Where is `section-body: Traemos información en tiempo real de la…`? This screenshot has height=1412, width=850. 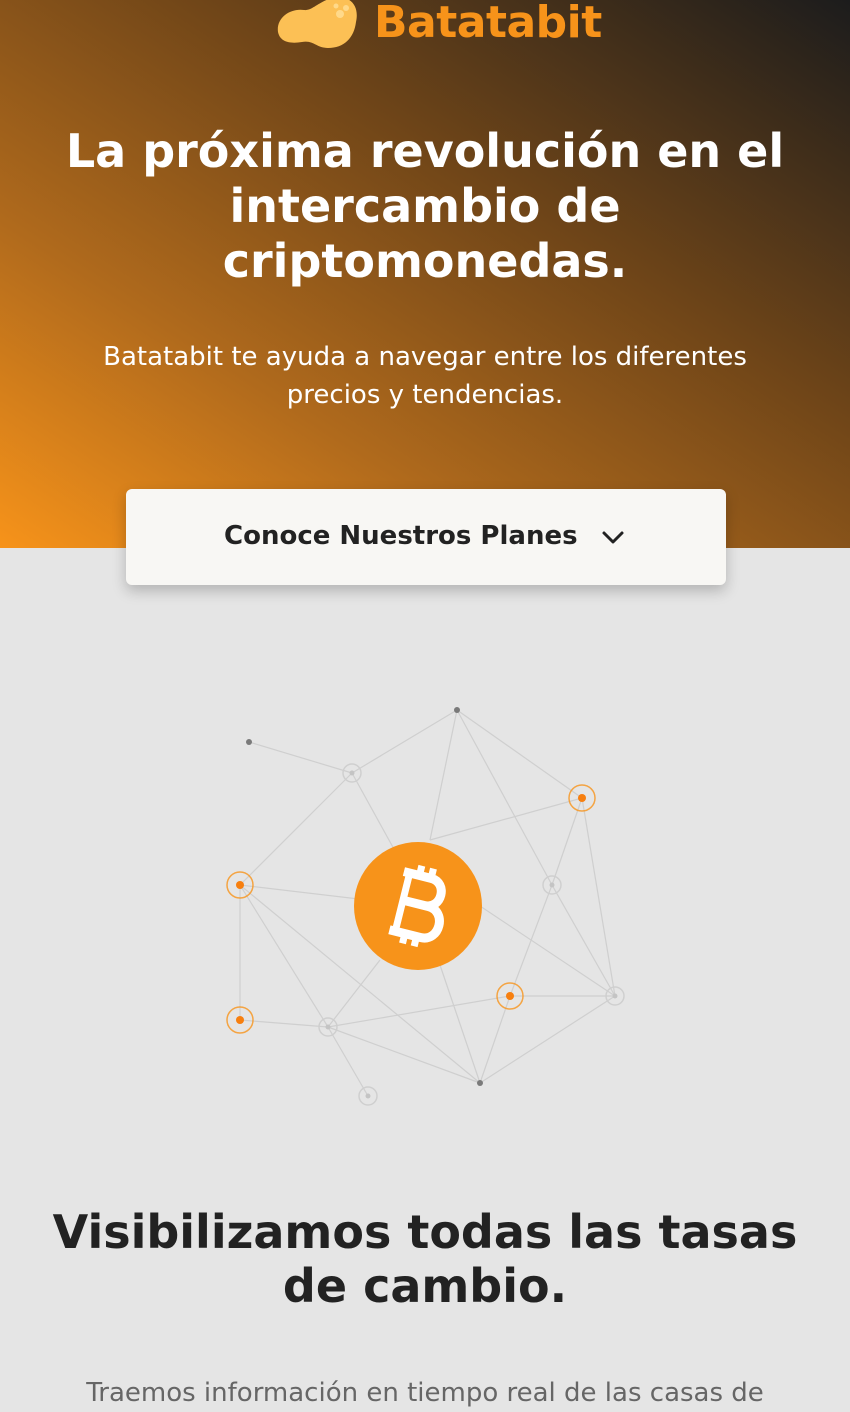 section-body: Traemos información en tiempo real de la… is located at coordinates (425, 1393).